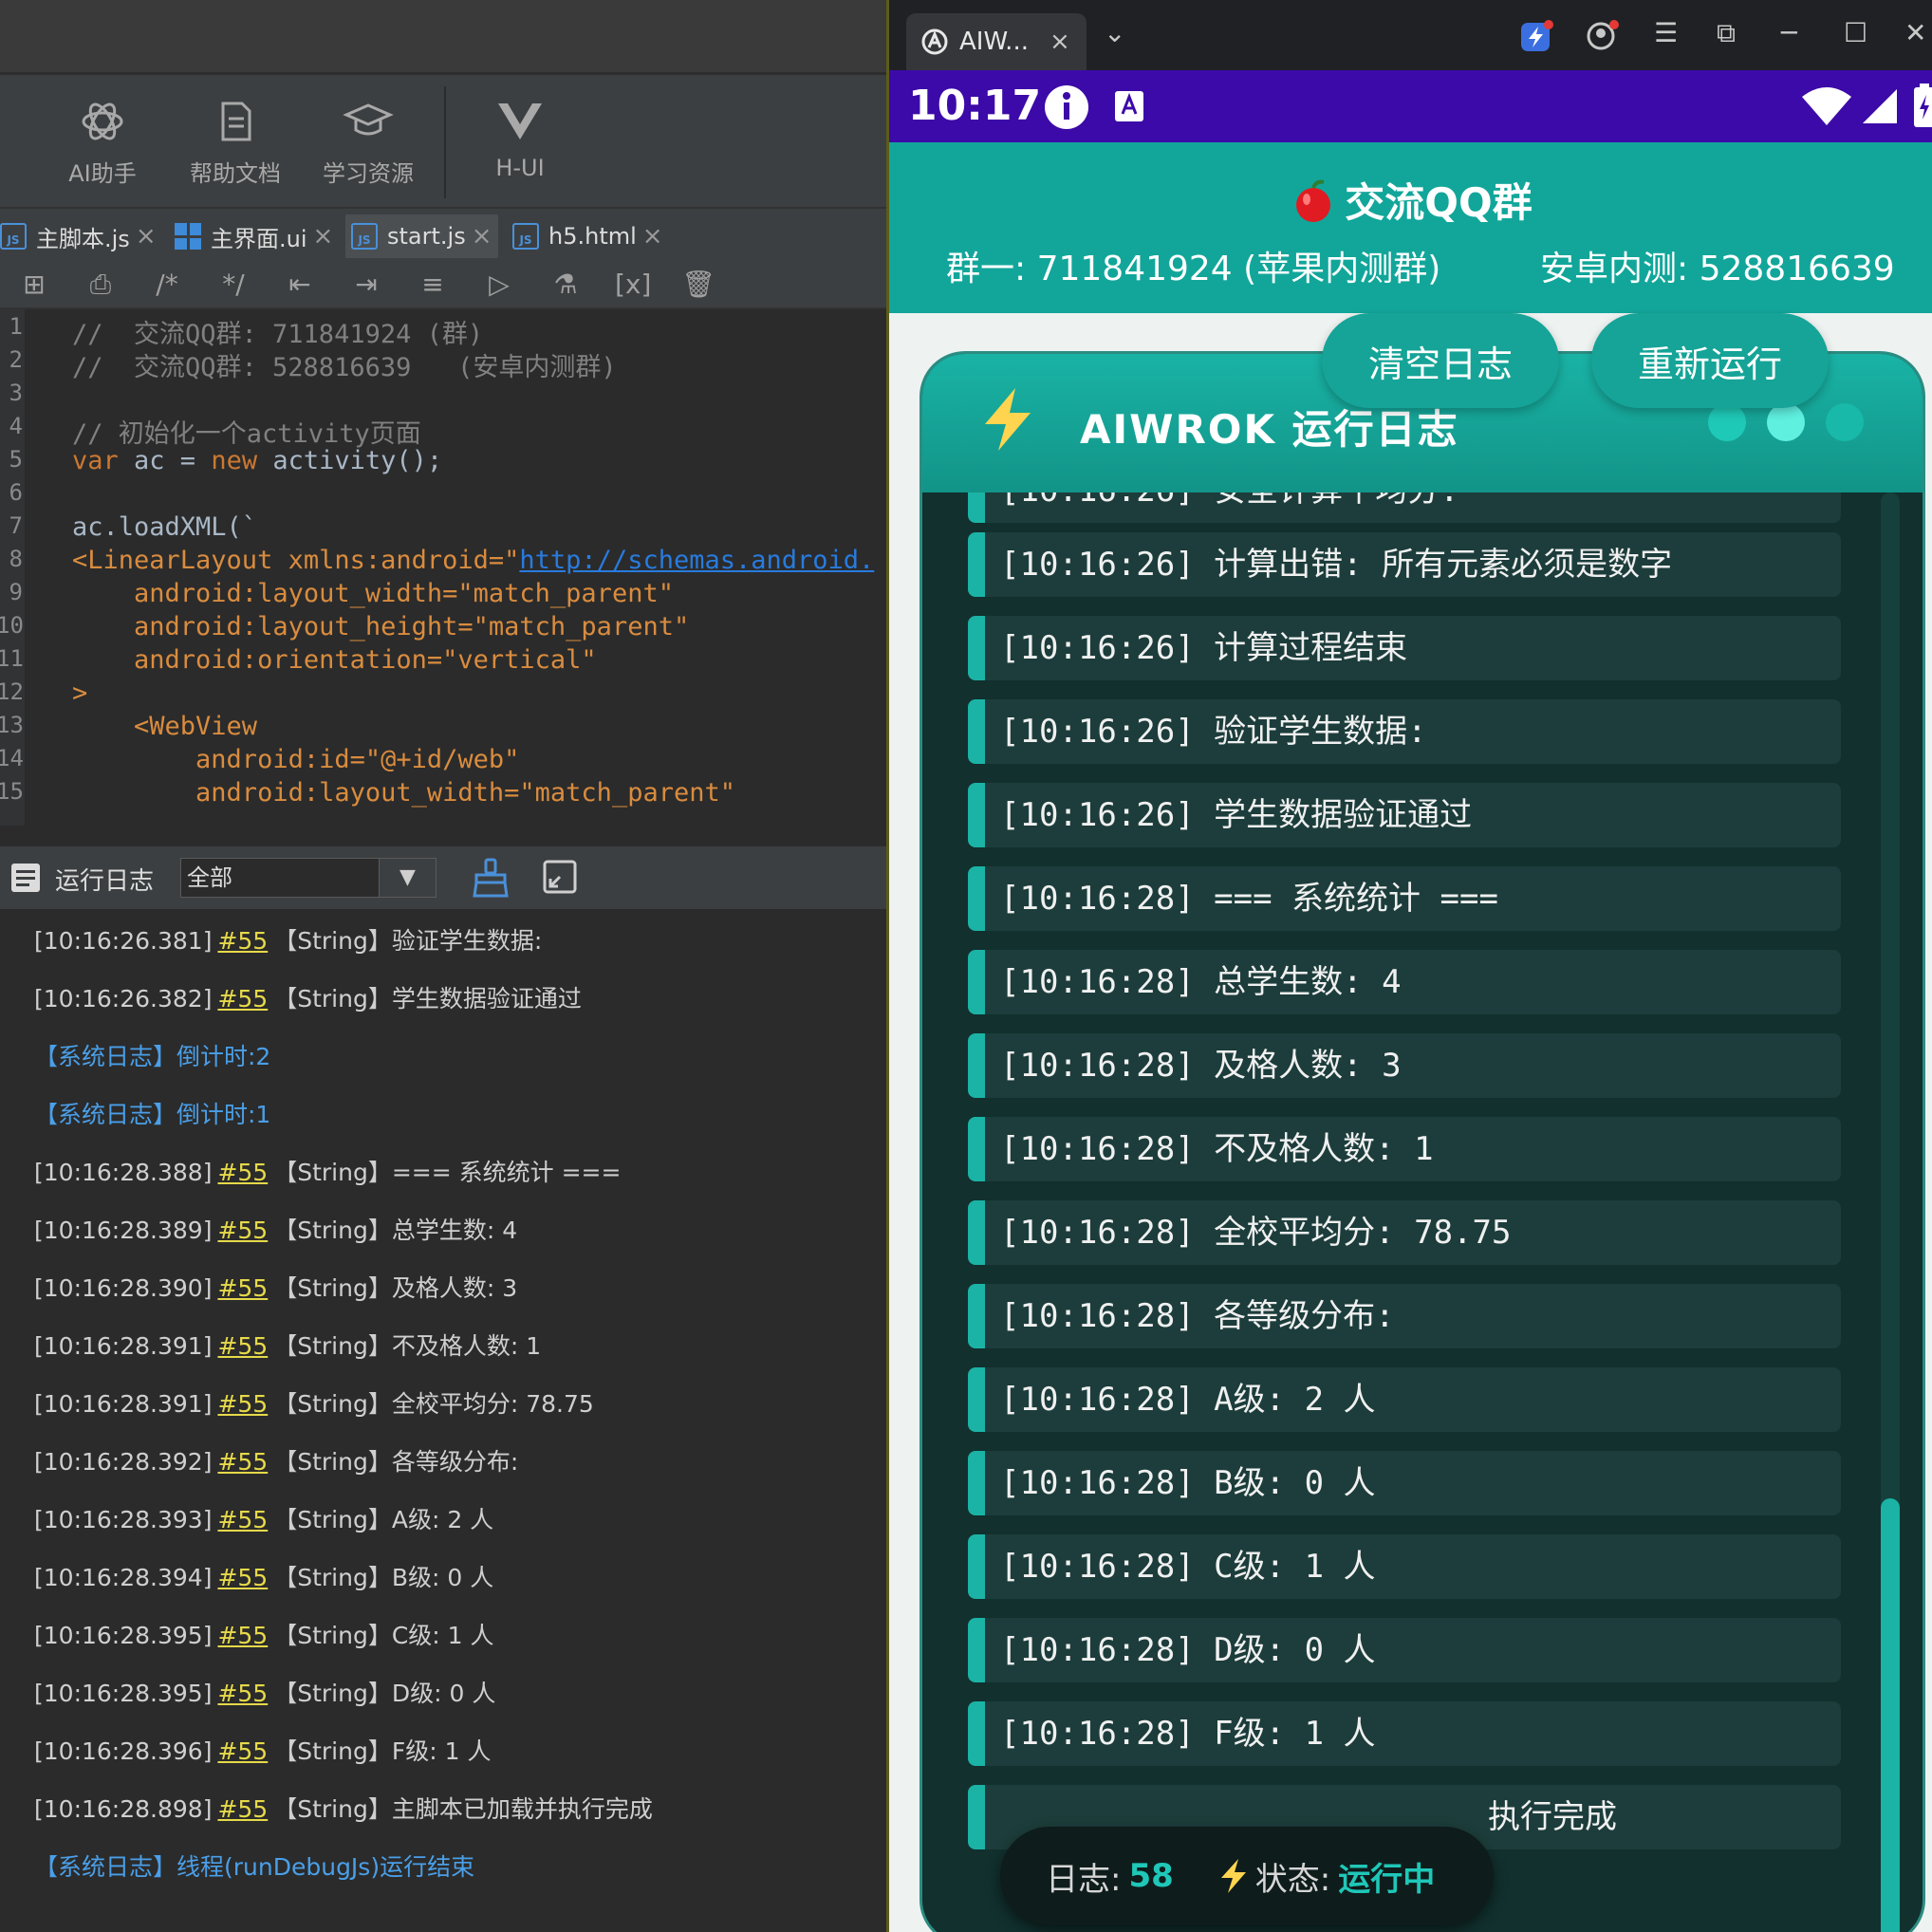 The width and height of the screenshot is (1932, 1932). Describe the element at coordinates (167, 285) in the screenshot. I see `comment-start-icon: /*` at that location.